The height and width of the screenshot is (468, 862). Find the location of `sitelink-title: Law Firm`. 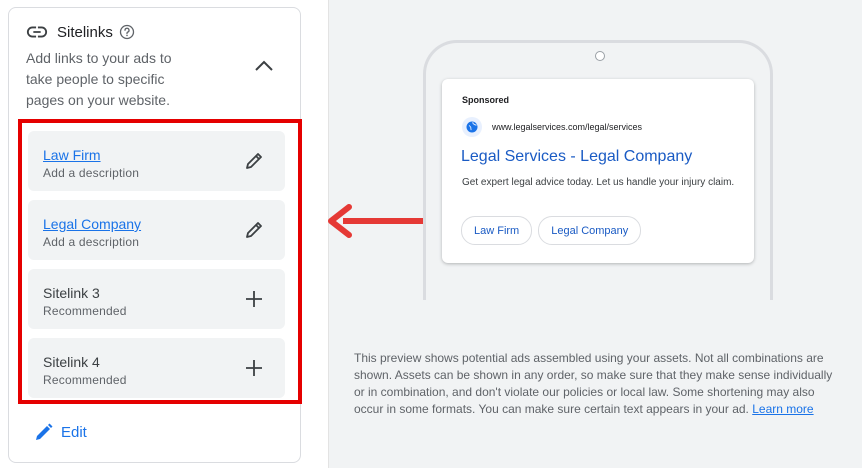

sitelink-title: Law Firm is located at coordinates (72, 155).